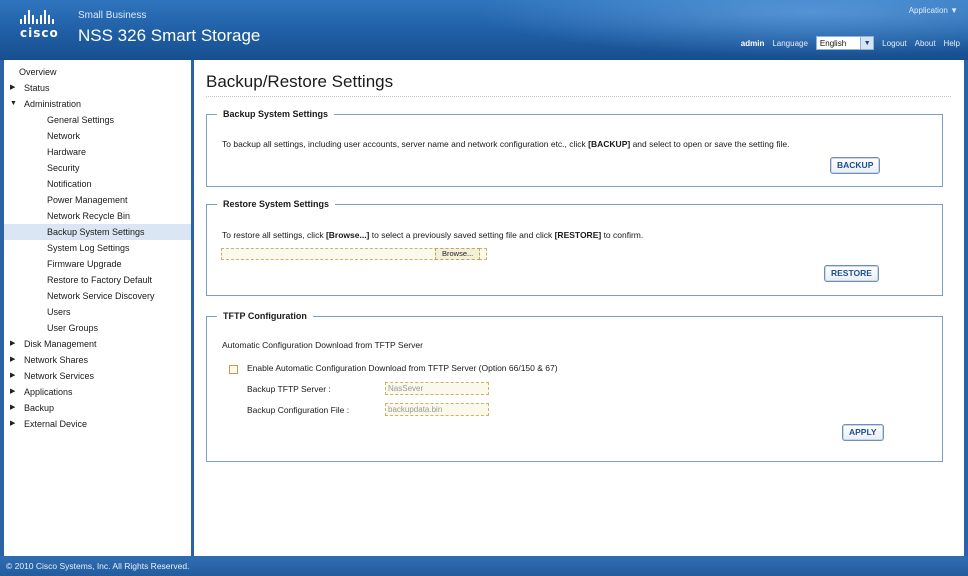 The width and height of the screenshot is (968, 576). Describe the element at coordinates (97, 184) in the screenshot. I see `sidebar-item-notification: Notification` at that location.